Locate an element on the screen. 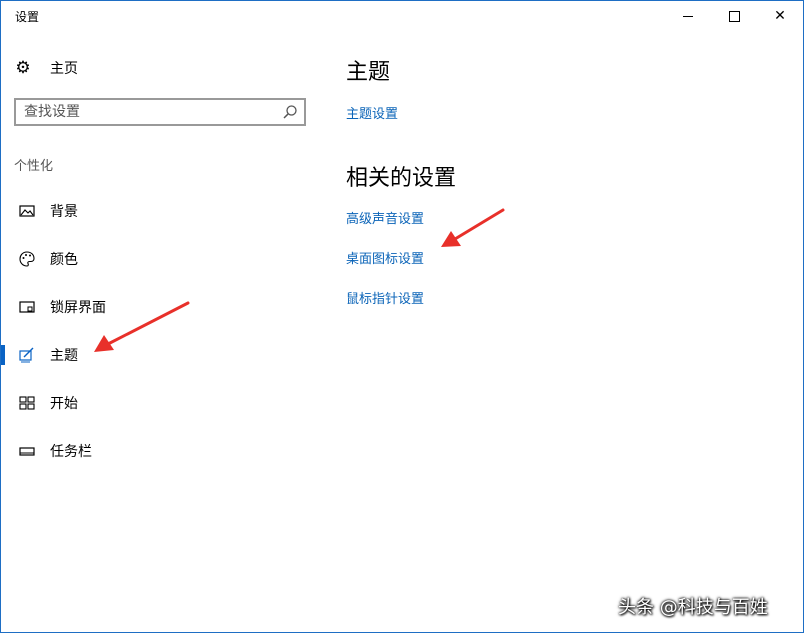 This screenshot has height=633, width=804. annotation-arrows is located at coordinates (299, 280).